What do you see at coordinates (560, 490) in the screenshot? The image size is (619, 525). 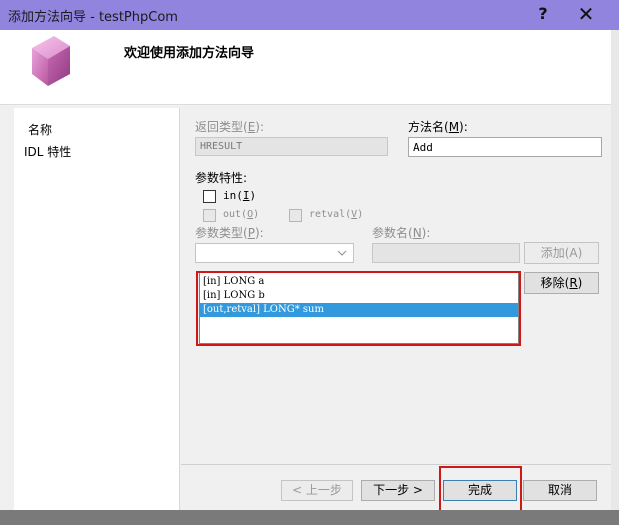 I see `cancel-button: 取消` at bounding box center [560, 490].